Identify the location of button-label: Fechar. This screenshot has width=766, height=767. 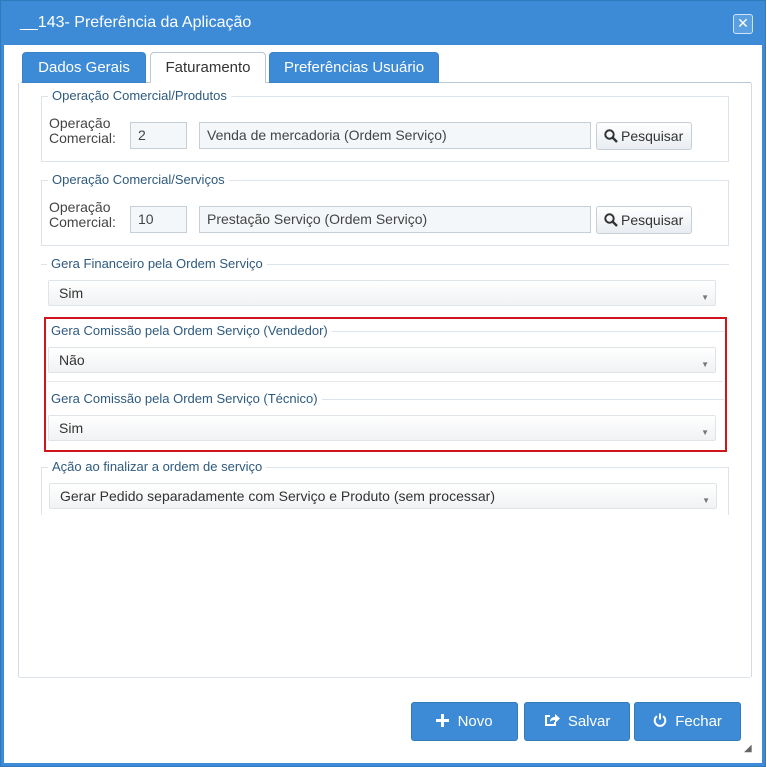
(698, 721).